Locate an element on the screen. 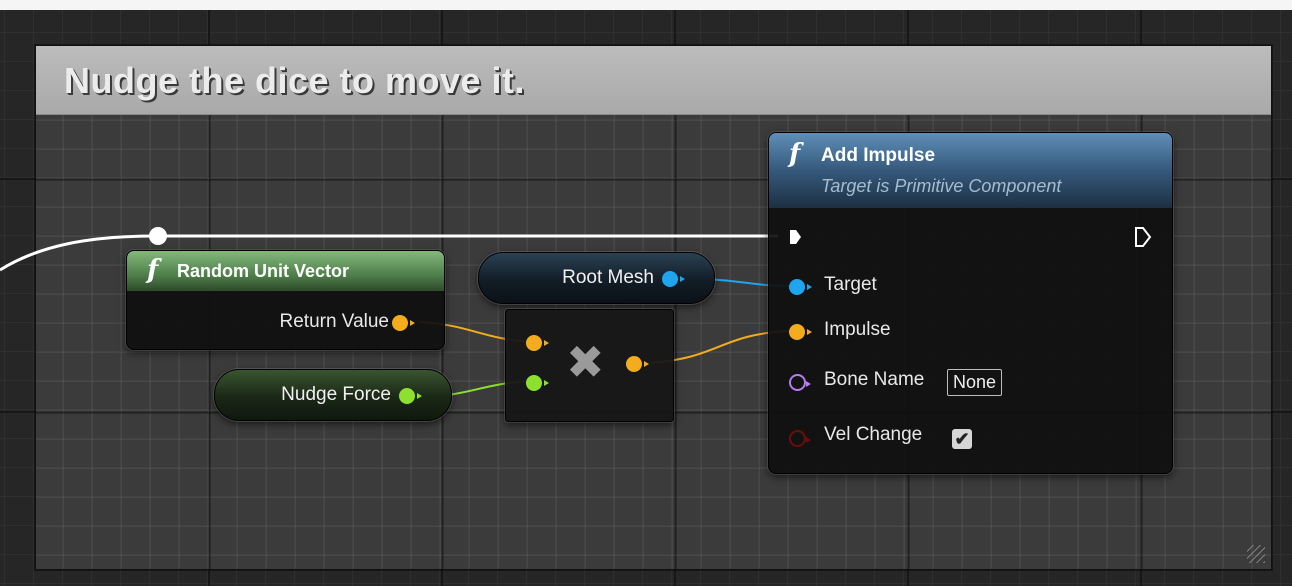  bone-name-input: None is located at coordinates (975, 382).